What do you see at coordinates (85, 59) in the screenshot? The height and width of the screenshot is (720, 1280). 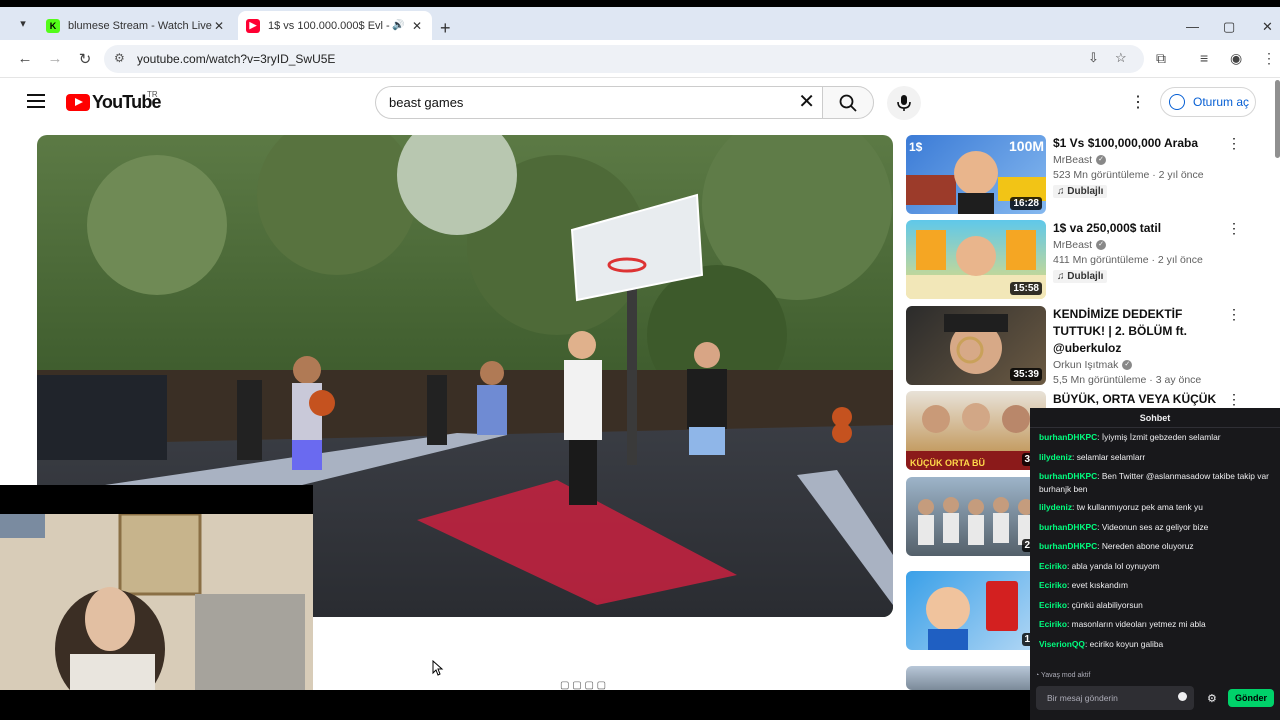 I see `reload-icon: ↻` at bounding box center [85, 59].